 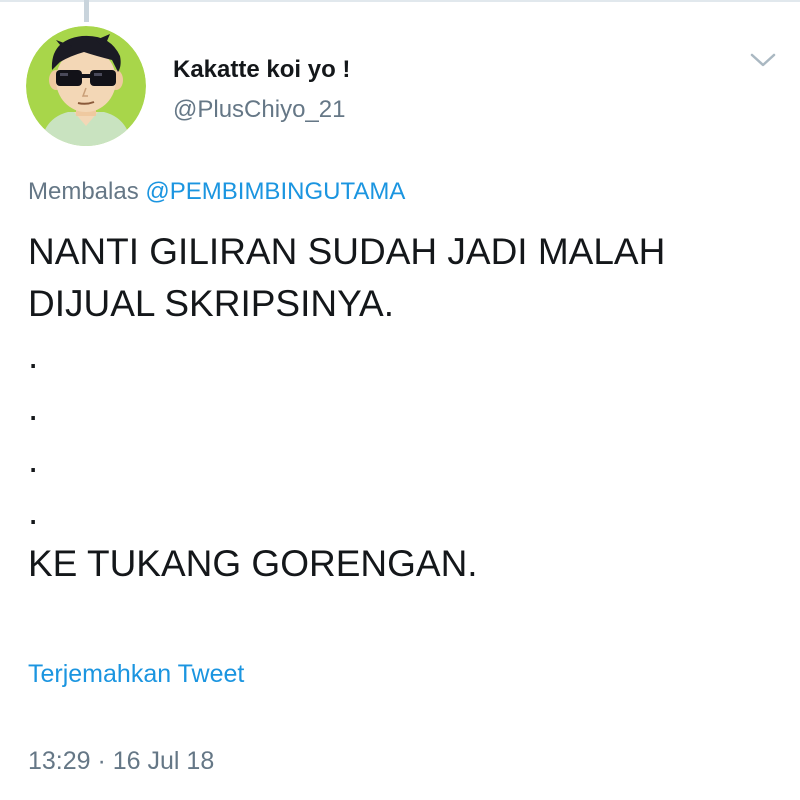 I want to click on avatar-sunglasses-icon, so click(x=86, y=86).